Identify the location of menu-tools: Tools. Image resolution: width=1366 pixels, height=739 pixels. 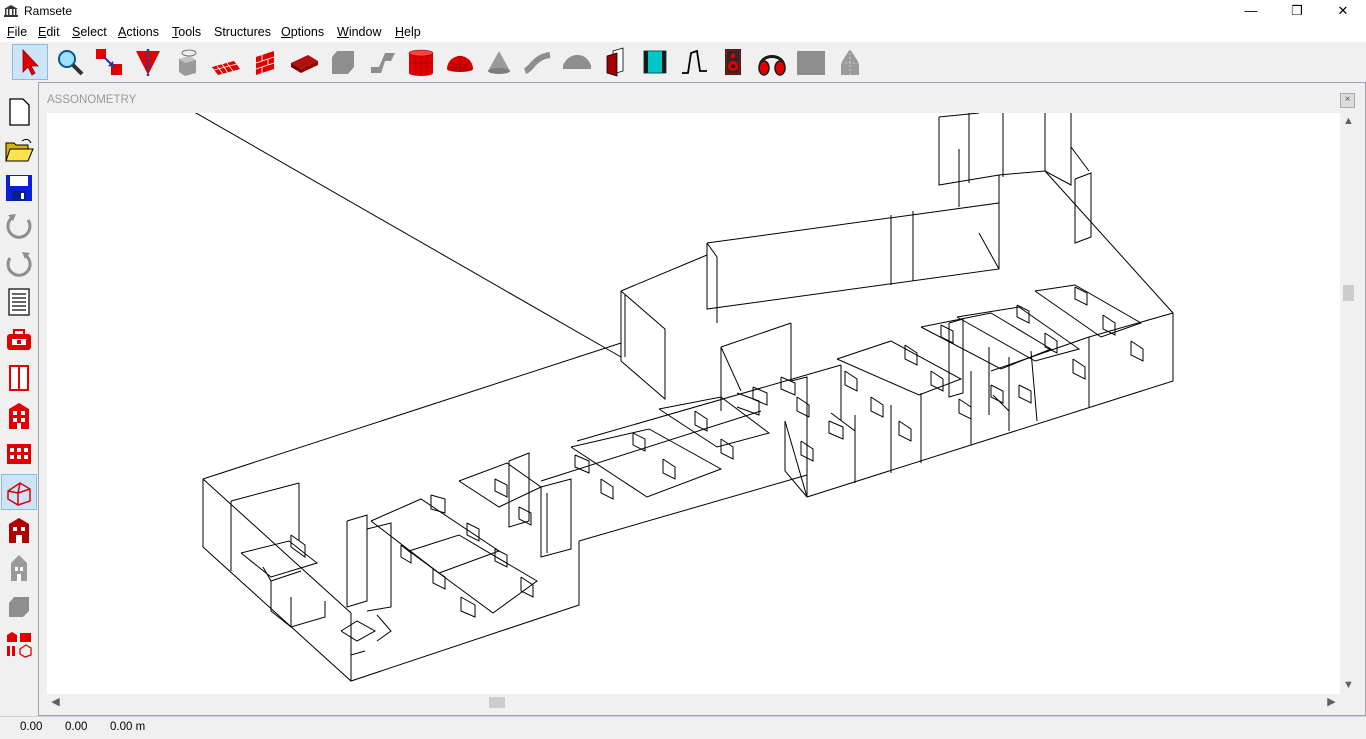
(186, 32).